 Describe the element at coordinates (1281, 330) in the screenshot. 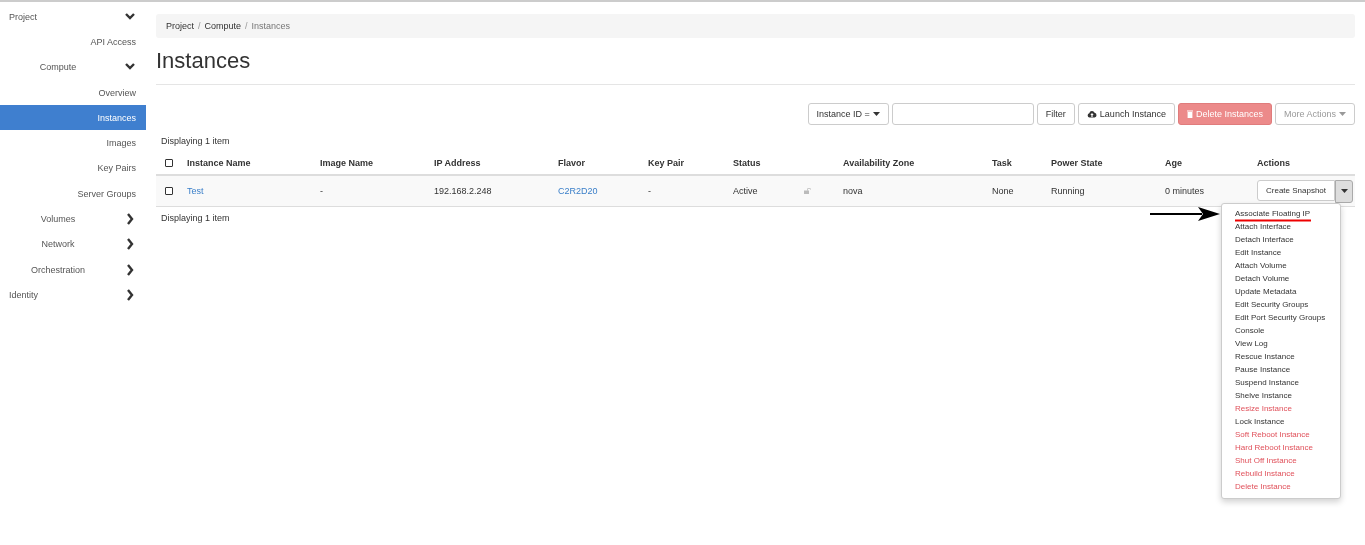

I see `menu-item: Console` at that location.